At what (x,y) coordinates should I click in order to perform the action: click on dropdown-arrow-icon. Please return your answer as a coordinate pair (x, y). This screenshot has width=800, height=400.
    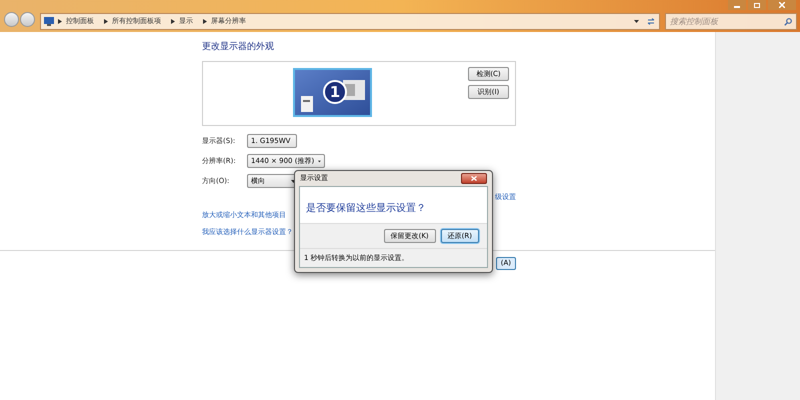
    Looking at the image, I should click on (319, 161).